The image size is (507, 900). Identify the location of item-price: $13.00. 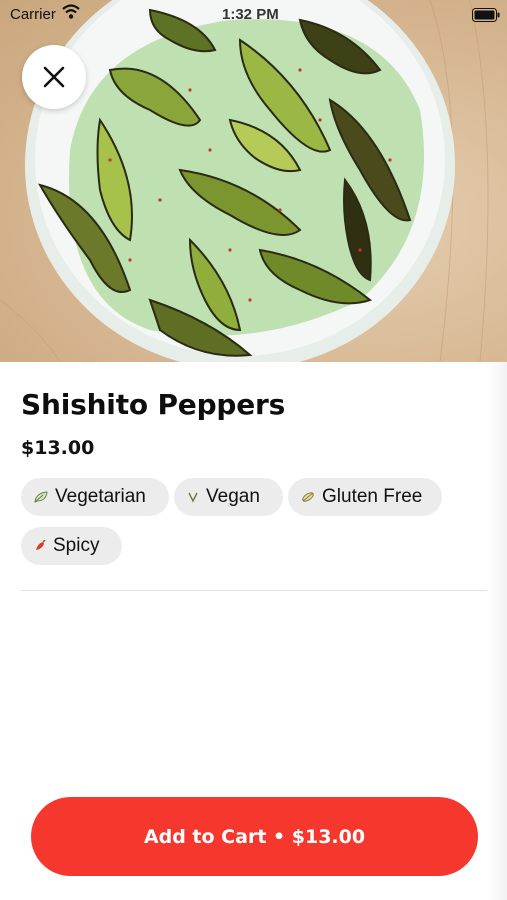
(58, 448).